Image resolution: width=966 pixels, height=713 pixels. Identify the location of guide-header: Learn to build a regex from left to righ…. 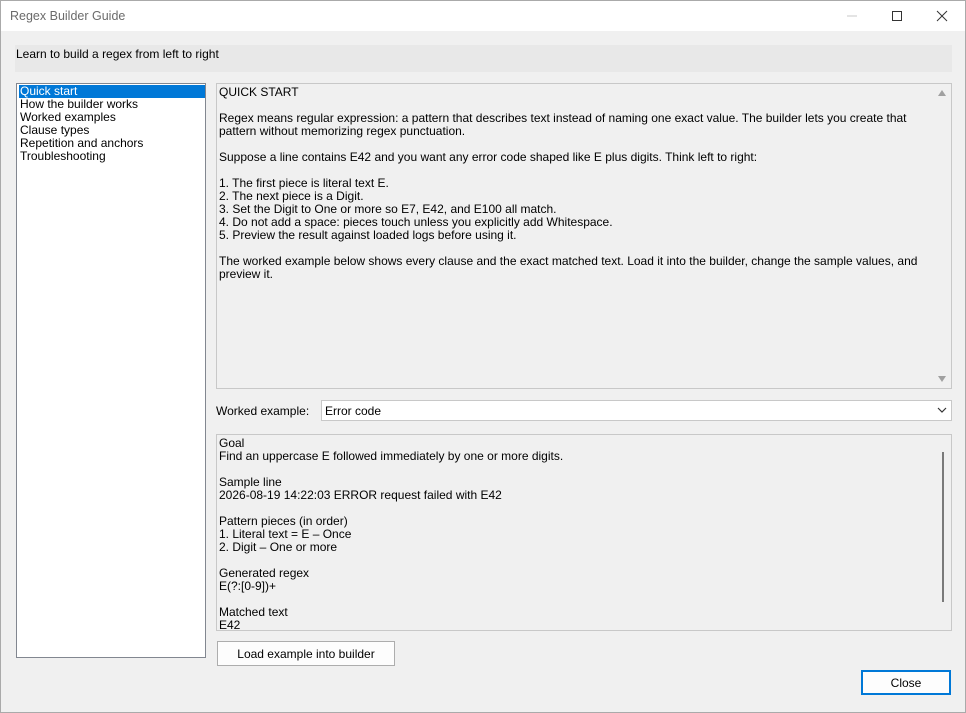
(483, 58).